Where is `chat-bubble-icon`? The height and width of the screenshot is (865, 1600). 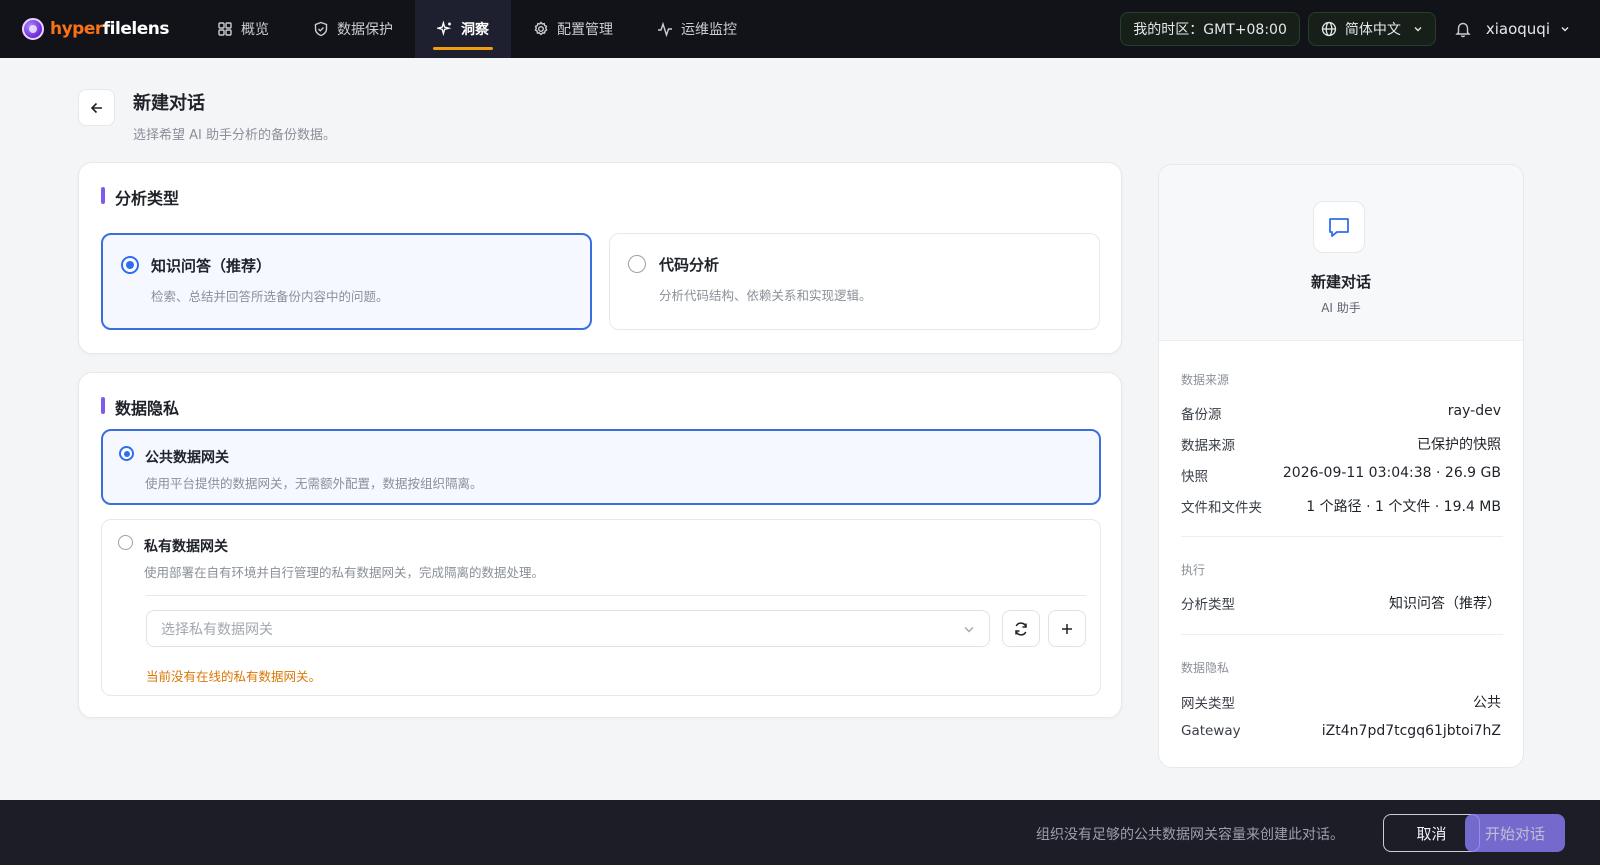
chat-bubble-icon is located at coordinates (1339, 227).